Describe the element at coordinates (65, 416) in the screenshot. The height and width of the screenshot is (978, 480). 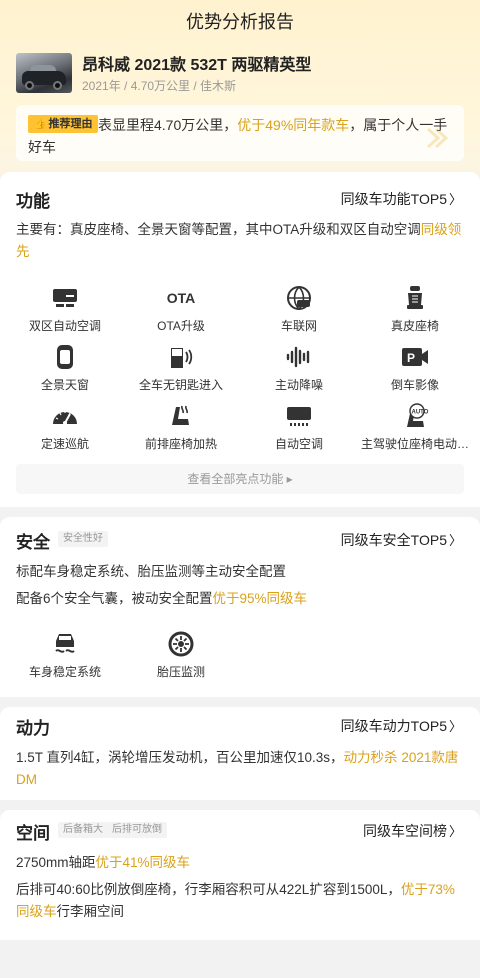
I see `cruise-control-icon` at that location.